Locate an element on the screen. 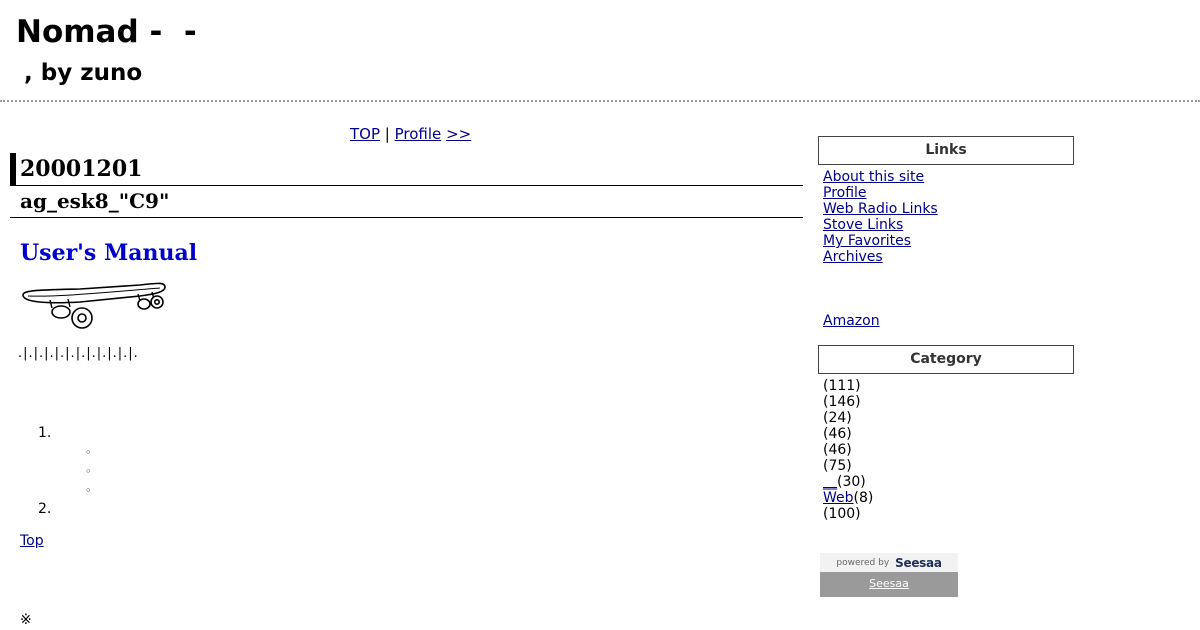  list-item: 2. is located at coordinates (44, 509).